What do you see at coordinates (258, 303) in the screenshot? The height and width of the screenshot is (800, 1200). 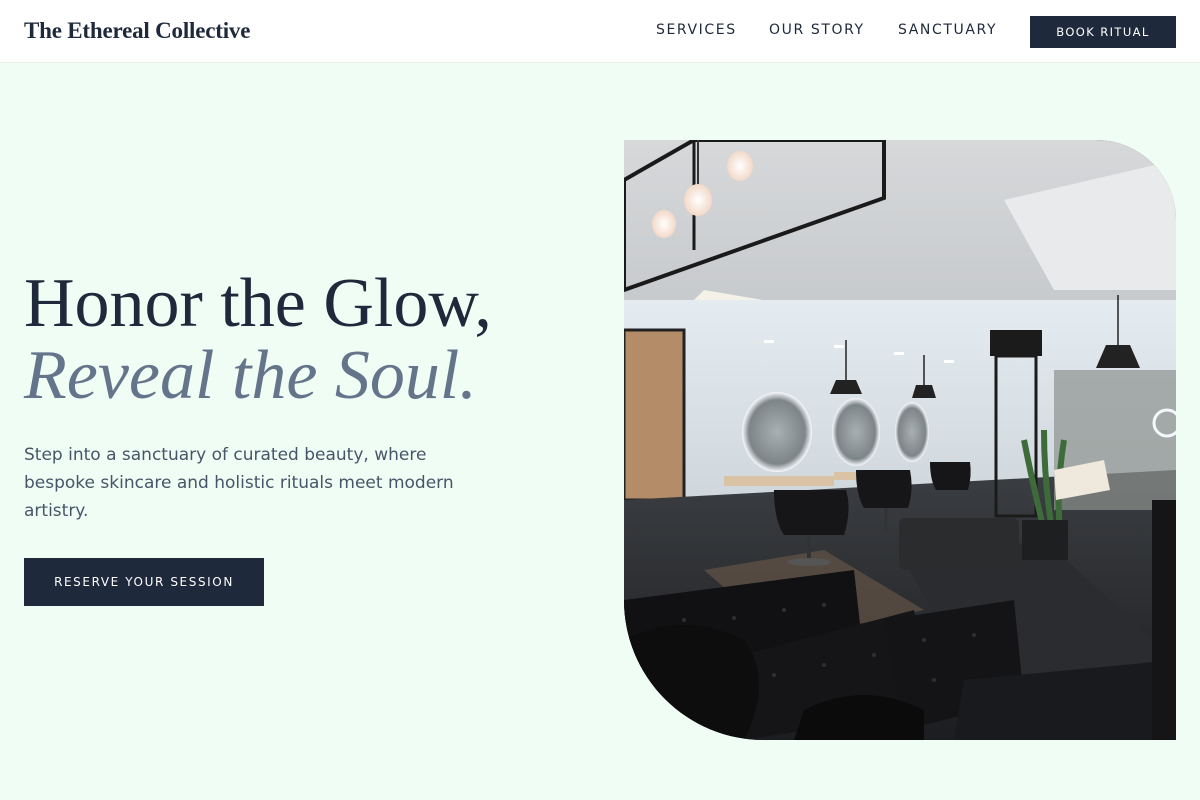 I see `hero-title: Honor the Glow,` at bounding box center [258, 303].